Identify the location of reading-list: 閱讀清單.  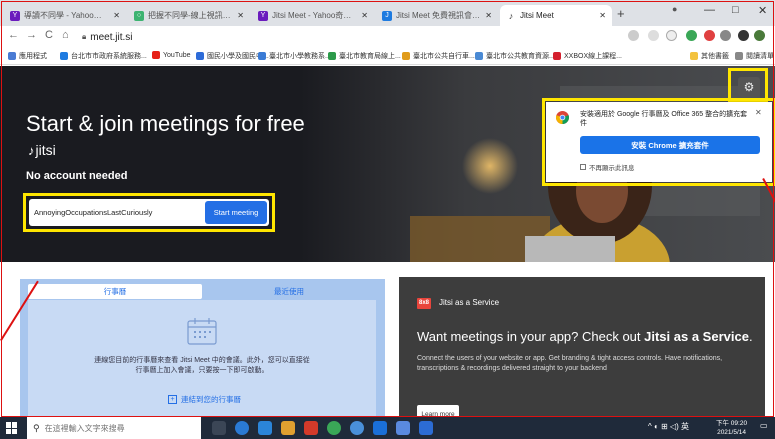
(754, 56).